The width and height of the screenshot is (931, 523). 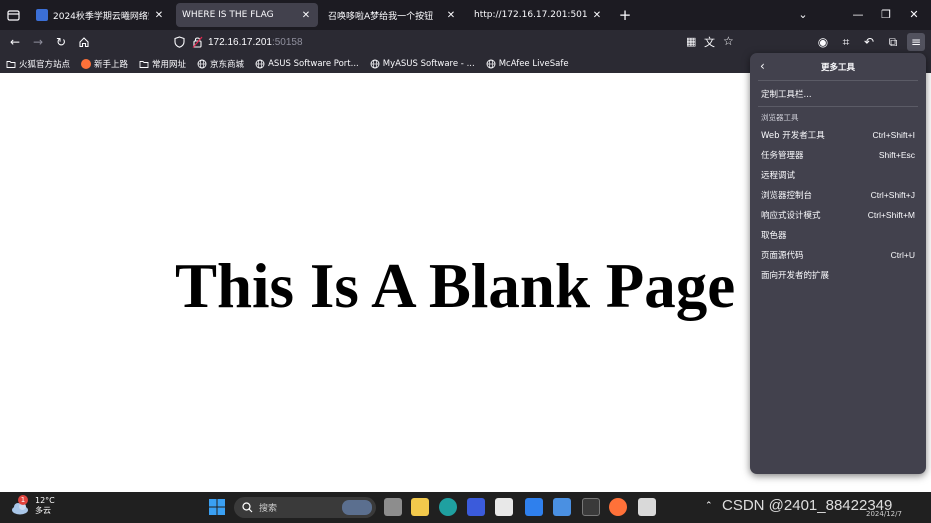 What do you see at coordinates (533, 63) in the screenshot?
I see `bookmark-label: McAfee LiveSafe` at bounding box center [533, 63].